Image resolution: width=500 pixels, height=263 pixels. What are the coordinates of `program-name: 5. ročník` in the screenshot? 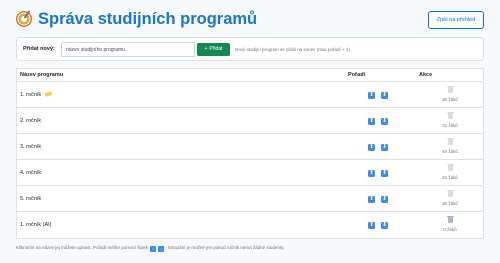 It's located at (30, 199).